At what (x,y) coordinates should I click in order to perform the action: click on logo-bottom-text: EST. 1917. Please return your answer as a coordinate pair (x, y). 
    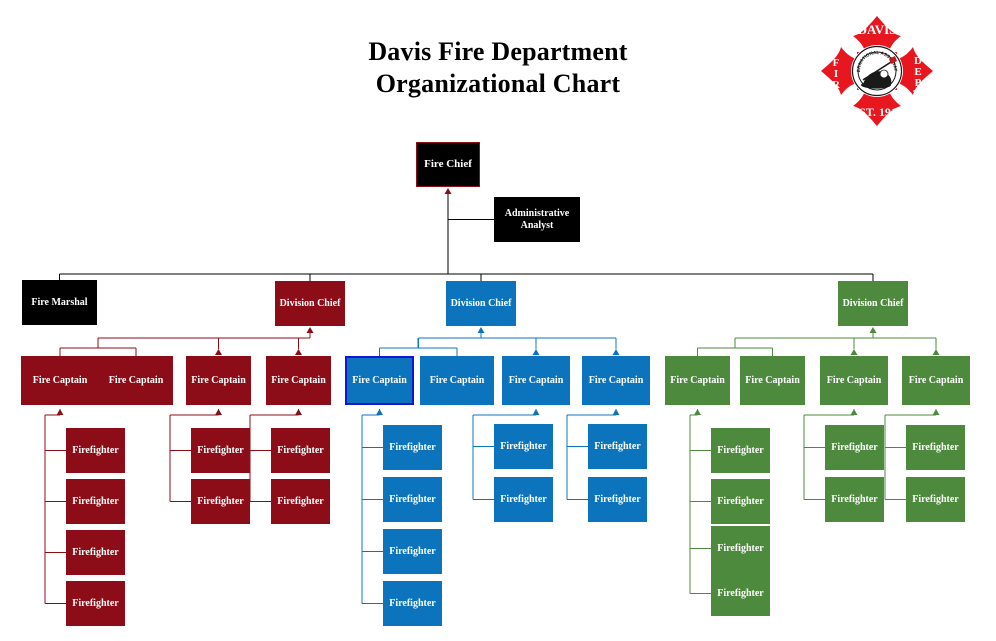
    Looking at the image, I should click on (877, 112).